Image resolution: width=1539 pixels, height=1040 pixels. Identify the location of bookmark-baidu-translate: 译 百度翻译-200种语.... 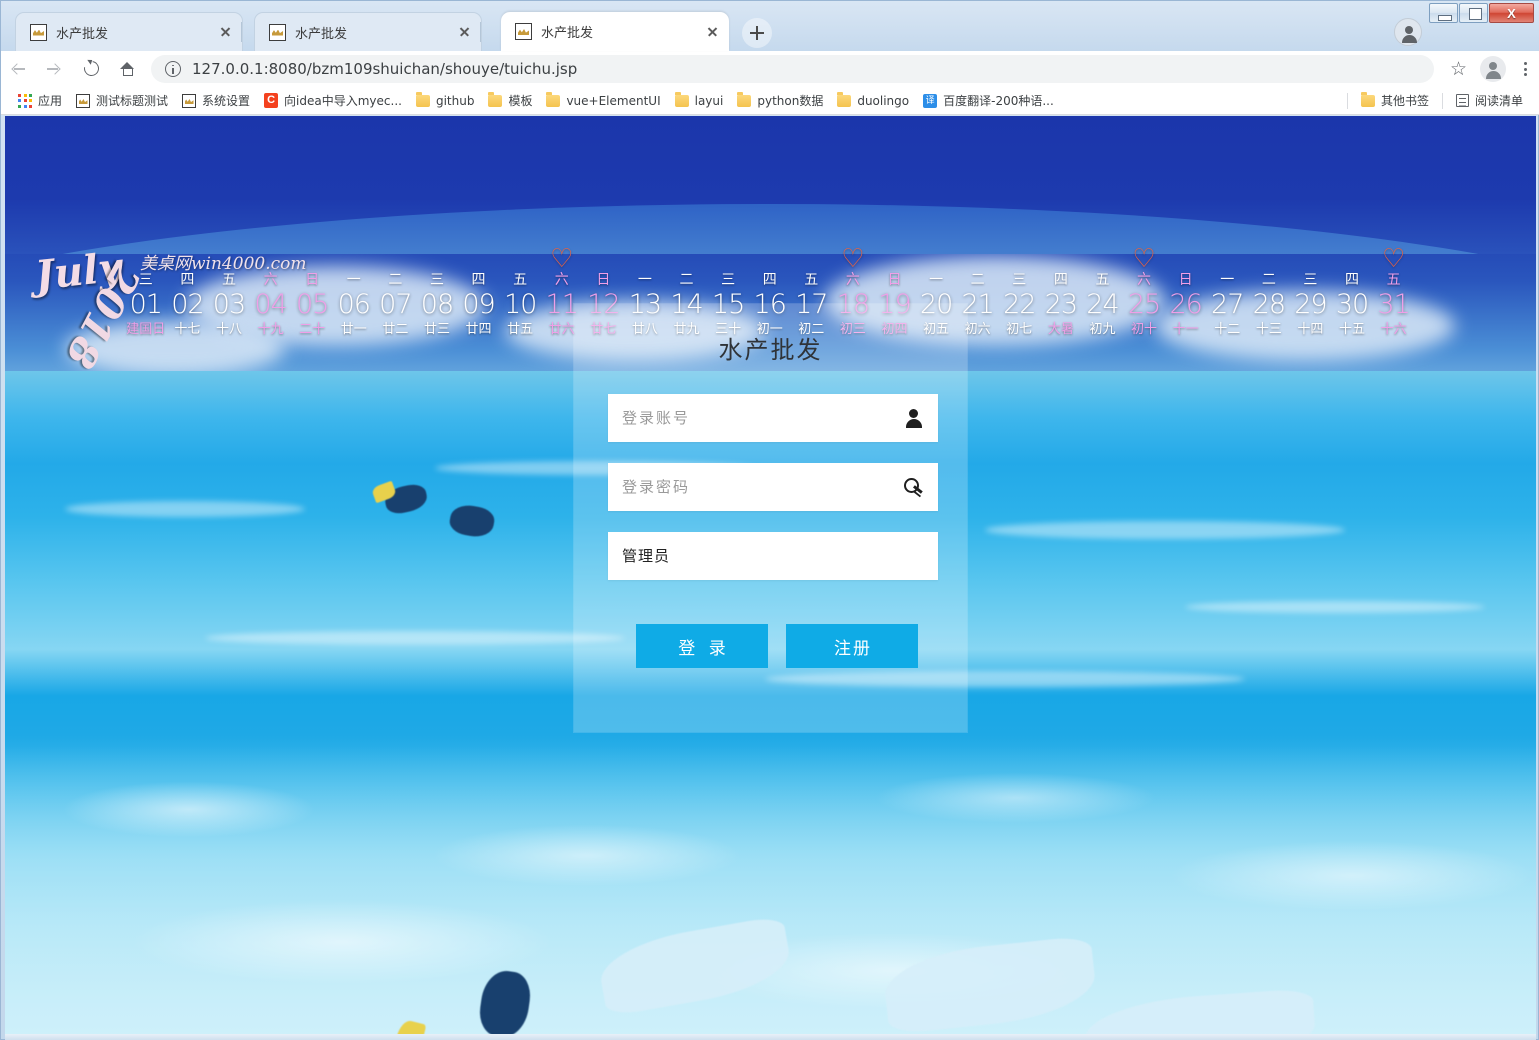
(988, 101).